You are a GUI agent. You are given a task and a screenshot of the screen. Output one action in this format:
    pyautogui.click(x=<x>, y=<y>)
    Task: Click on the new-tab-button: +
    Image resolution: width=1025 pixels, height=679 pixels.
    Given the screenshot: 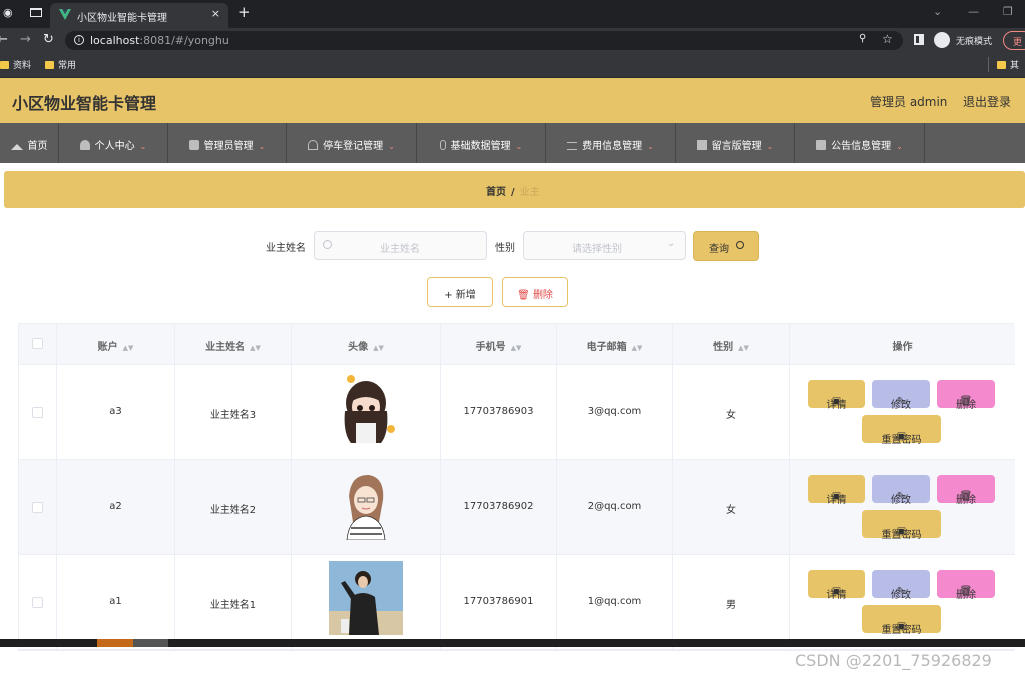 What is the action you would take?
    pyautogui.click(x=244, y=12)
    